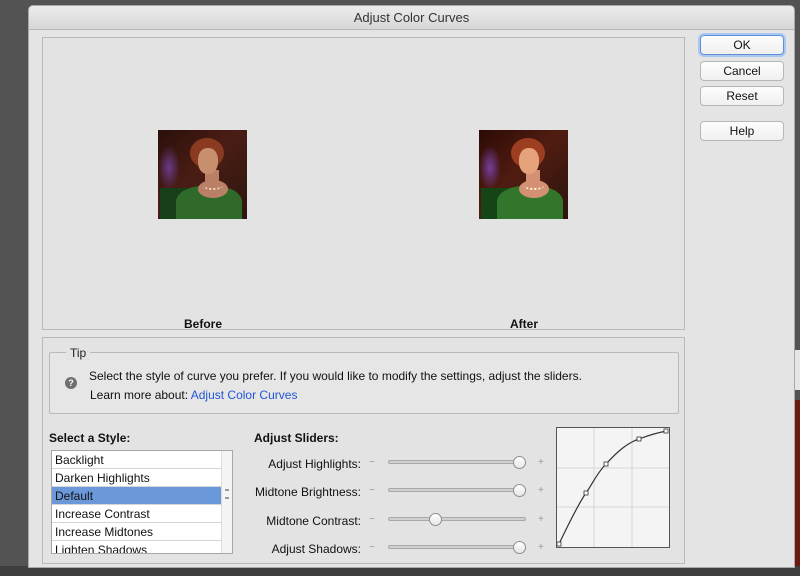 The image size is (800, 576). I want to click on midtone-brightness-slider-track, so click(457, 490).